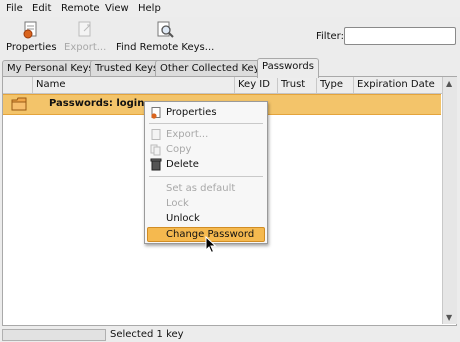 Image resolution: width=460 pixels, height=342 pixels. I want to click on trash-icon, so click(156, 164).